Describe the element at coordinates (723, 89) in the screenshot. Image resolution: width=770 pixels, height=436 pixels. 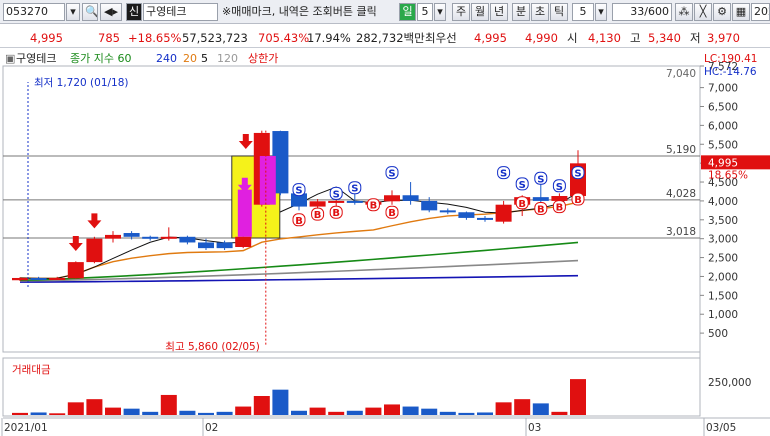
I see `y-tick-label: 7,000` at that location.